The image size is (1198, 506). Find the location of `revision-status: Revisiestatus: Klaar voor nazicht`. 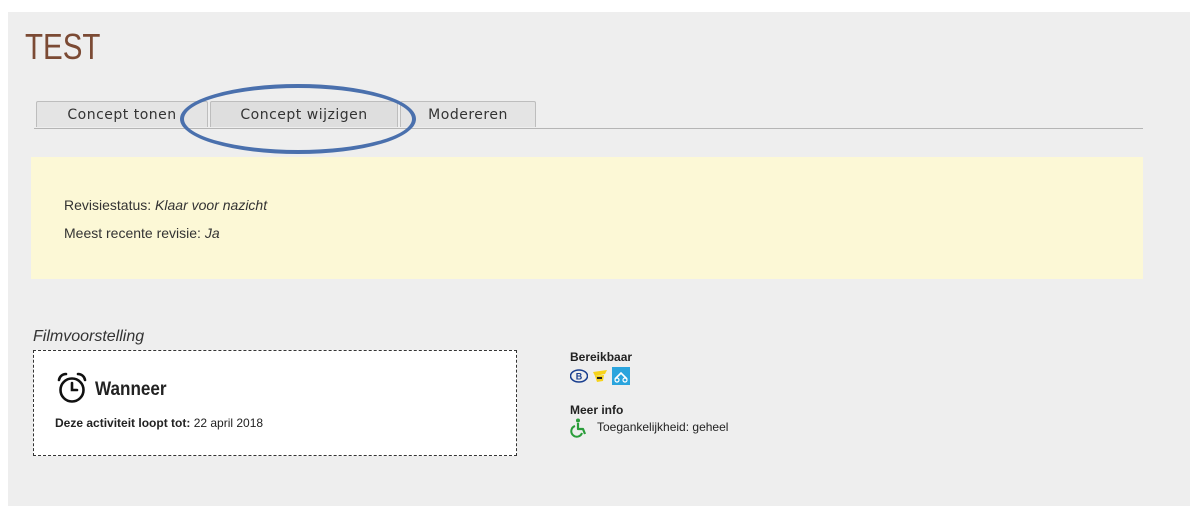

revision-status: Revisiestatus: Klaar voor nazicht is located at coordinates (165, 205).